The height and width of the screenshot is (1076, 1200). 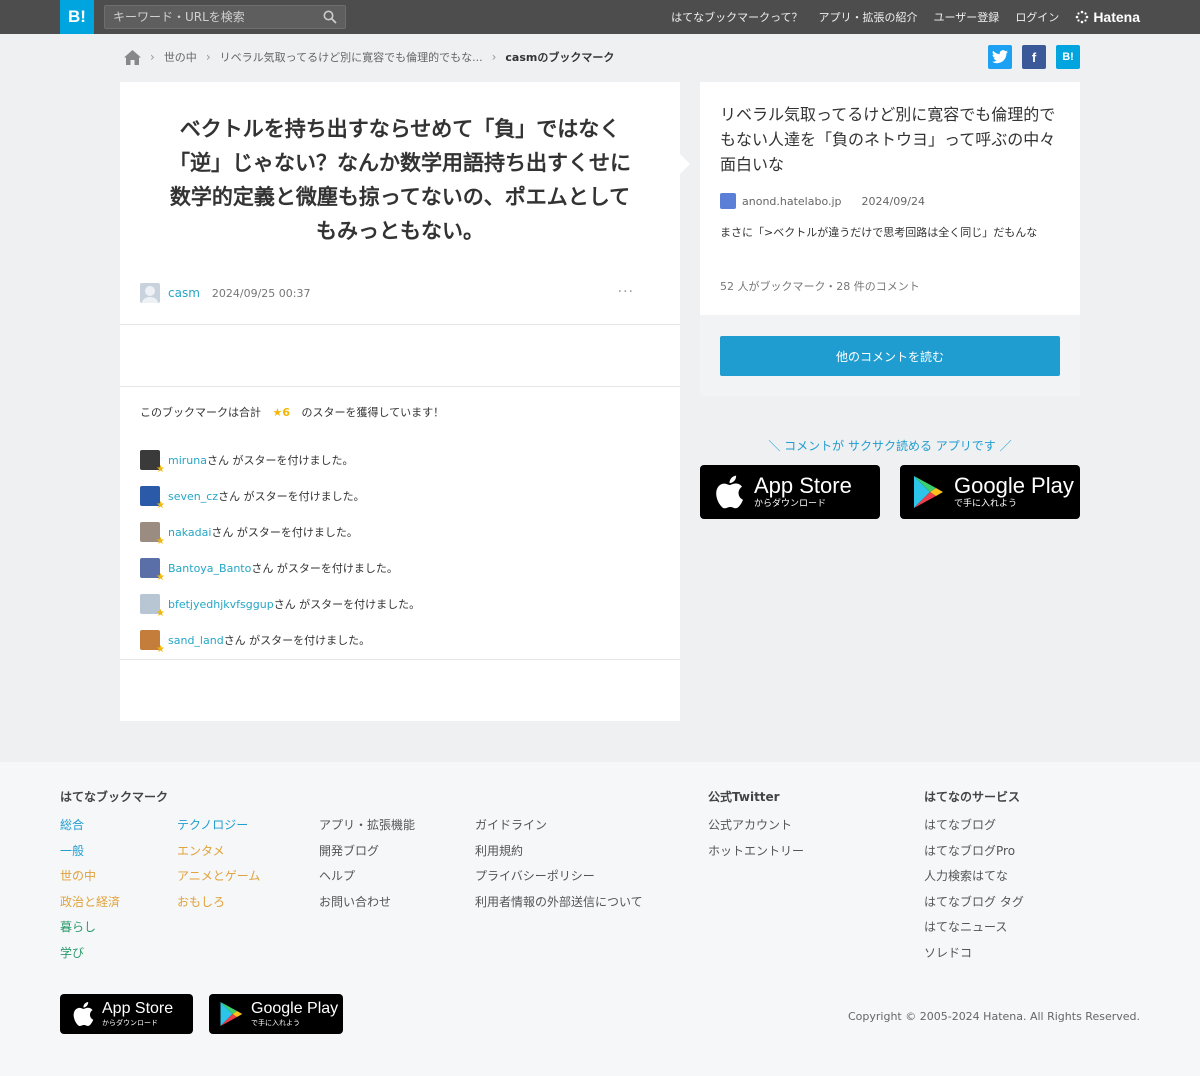 I want to click on app-promo-text: ＼ コメントが サクサク読める アプリです ／, so click(x=890, y=446).